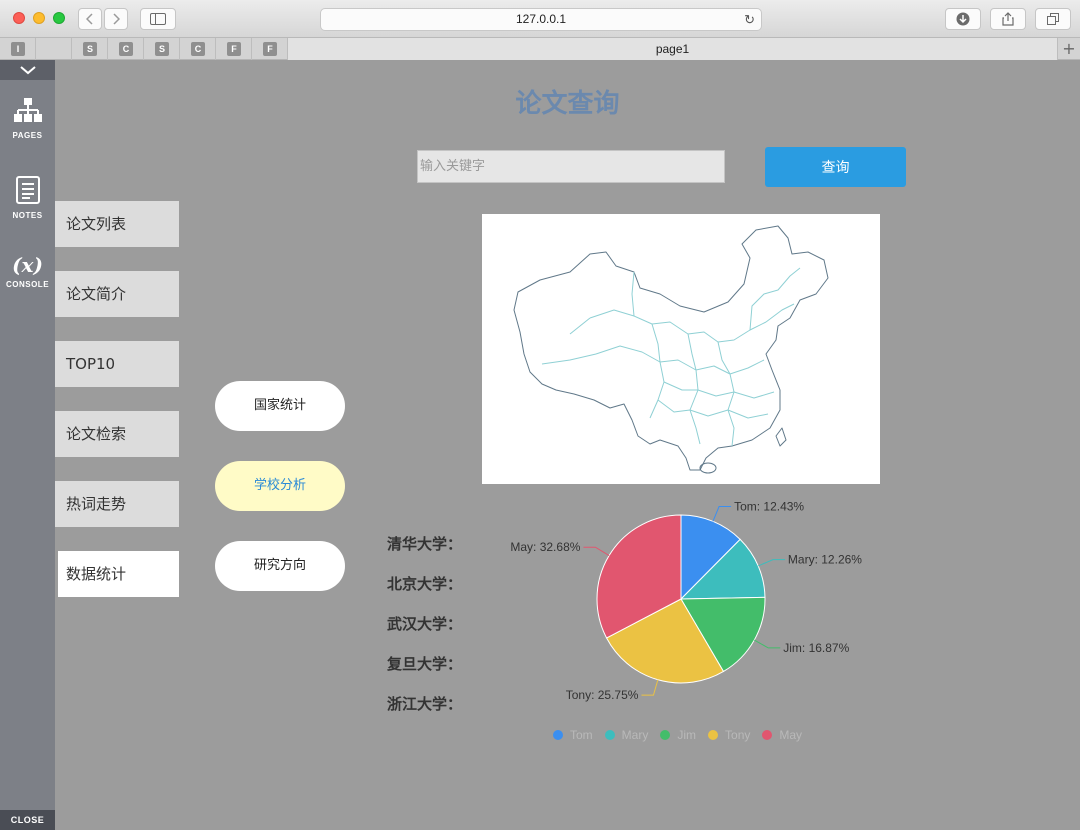 This screenshot has width=1080, height=830. I want to click on console-label: CONSOLE, so click(27, 284).